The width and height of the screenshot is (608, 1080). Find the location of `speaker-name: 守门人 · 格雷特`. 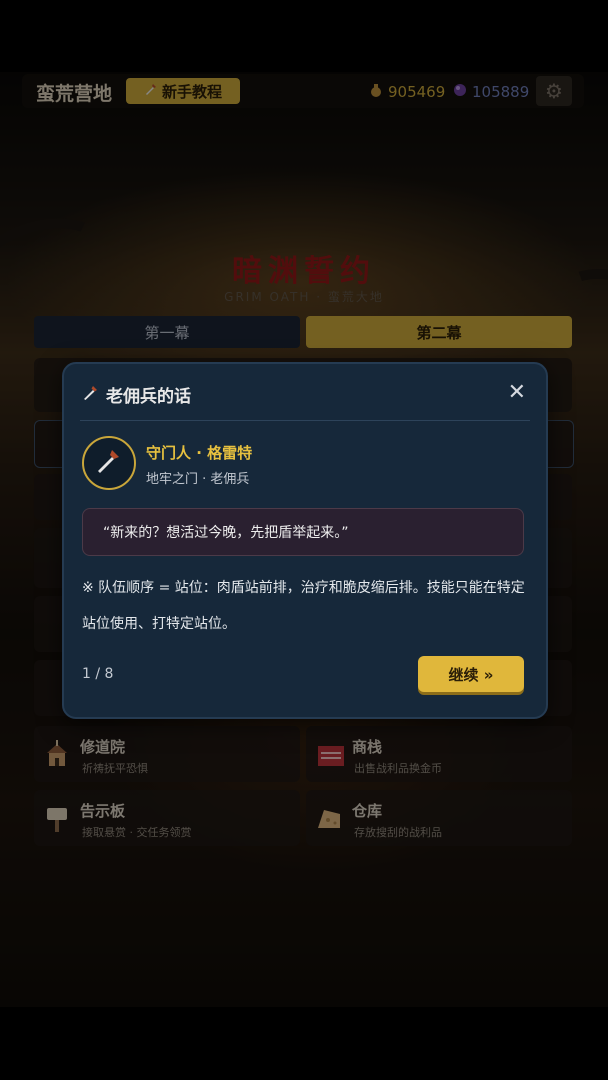

speaker-name: 守门人 · 格雷特 is located at coordinates (199, 453).